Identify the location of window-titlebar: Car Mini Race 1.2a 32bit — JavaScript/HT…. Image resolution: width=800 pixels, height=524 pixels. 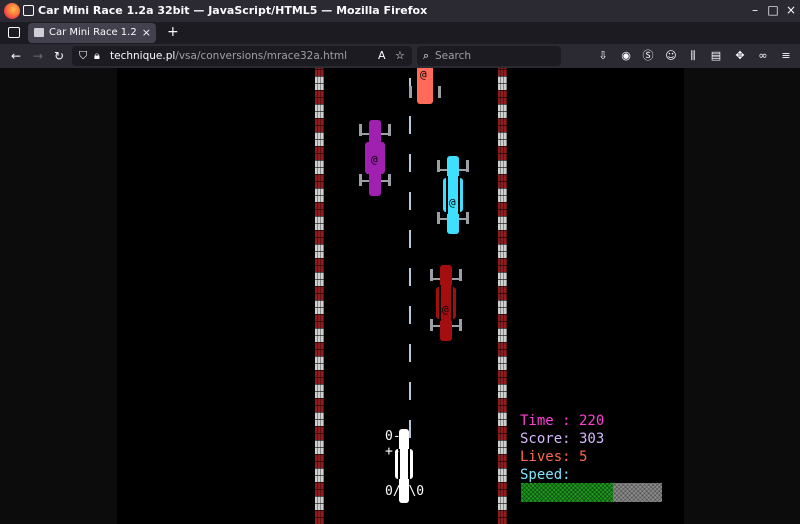
(400, 11).